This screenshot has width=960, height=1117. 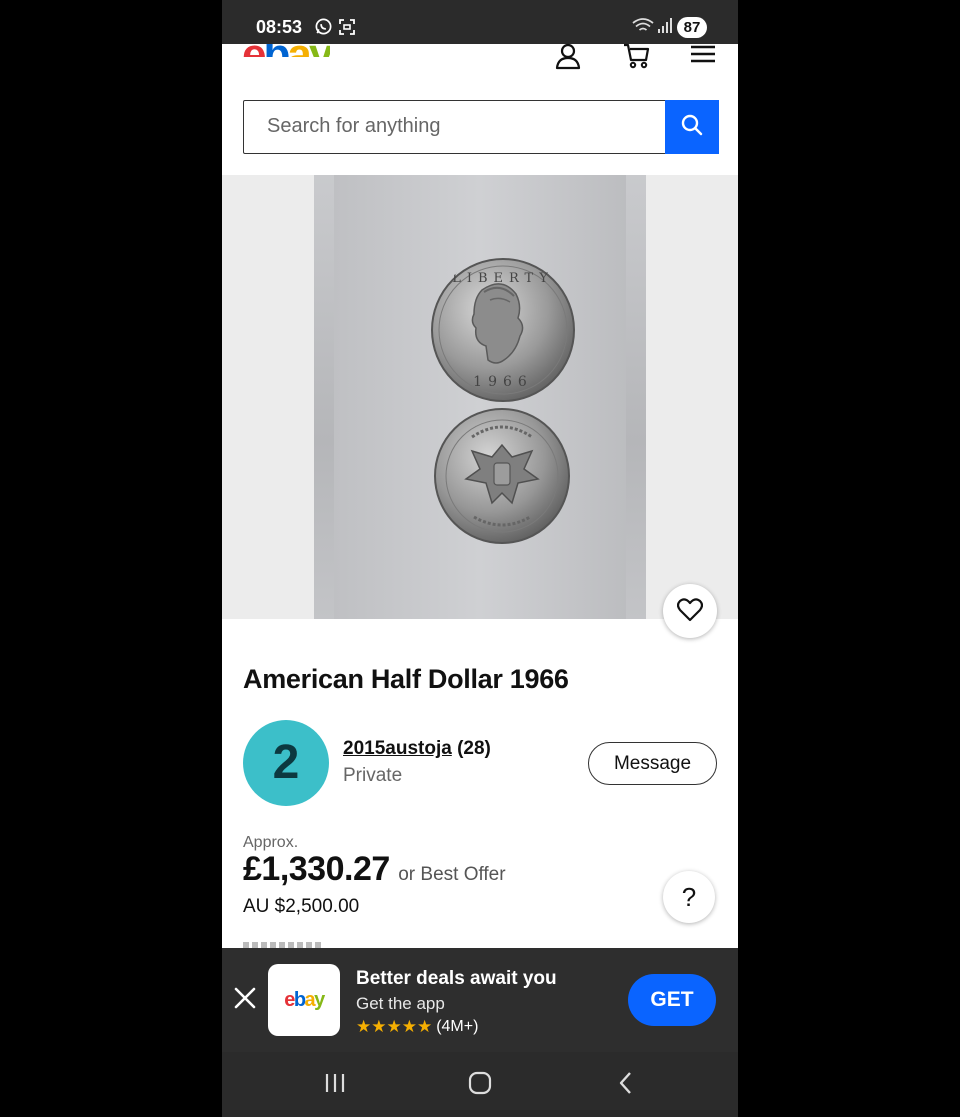 What do you see at coordinates (316, 869) in the screenshot?
I see `price-amount: £1,330.27` at bounding box center [316, 869].